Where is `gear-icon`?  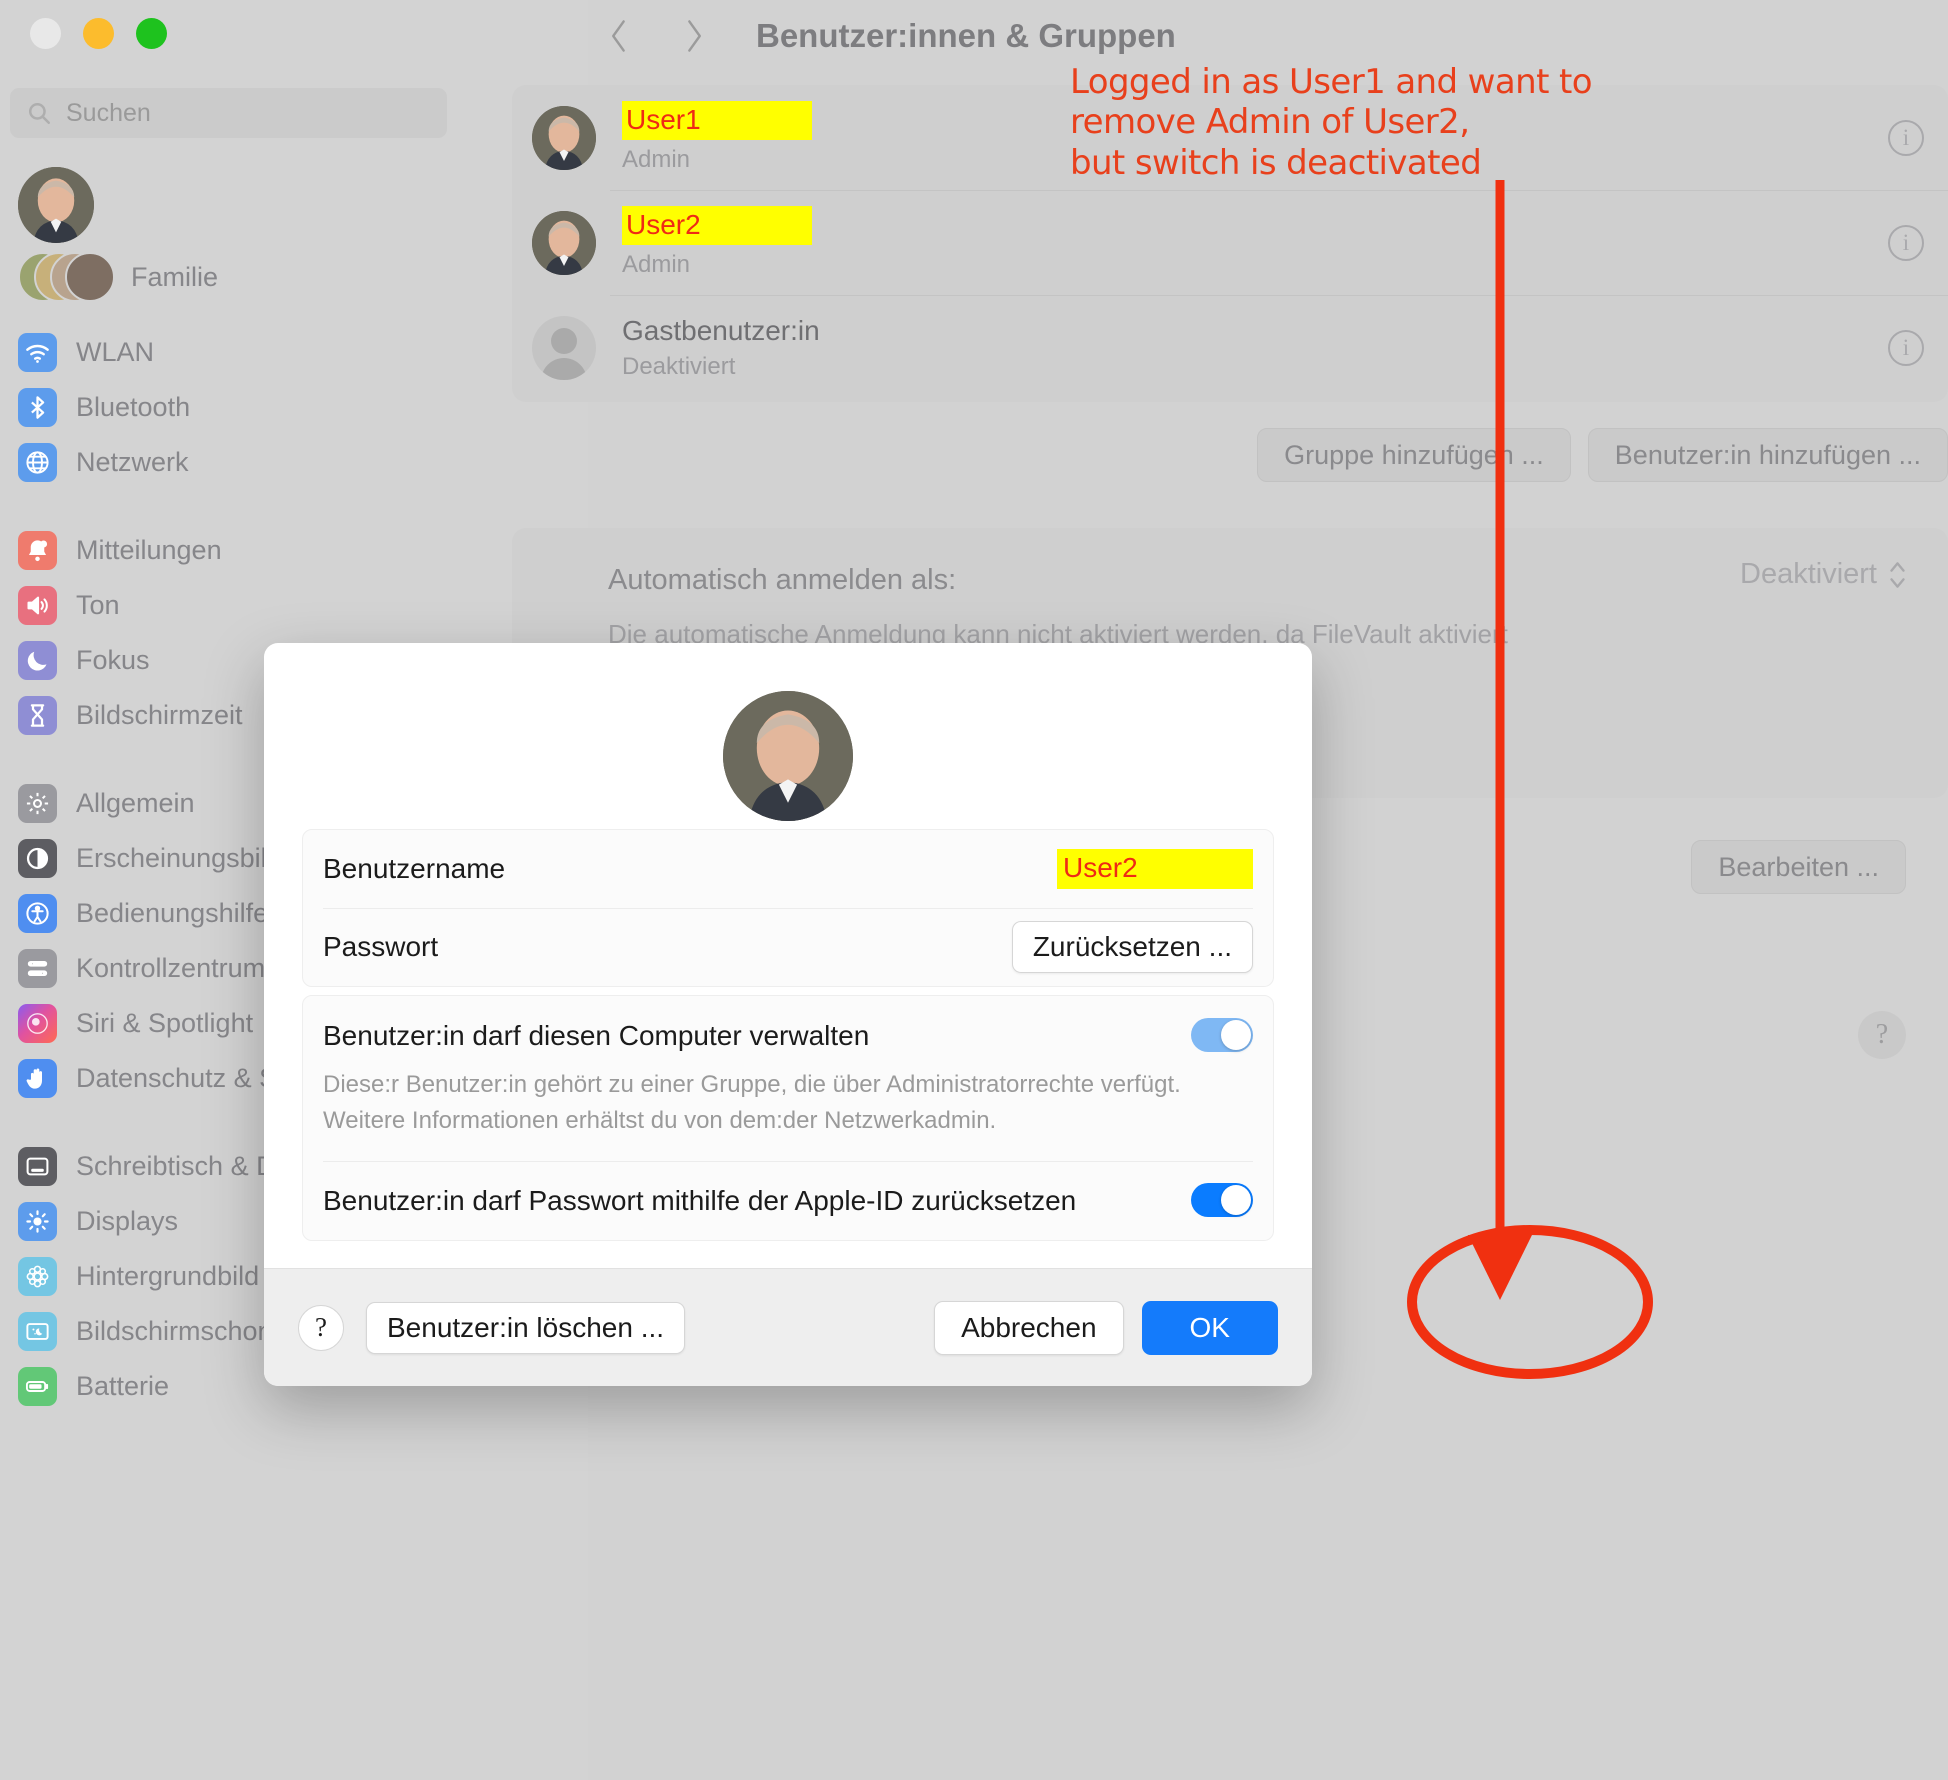 gear-icon is located at coordinates (37, 803).